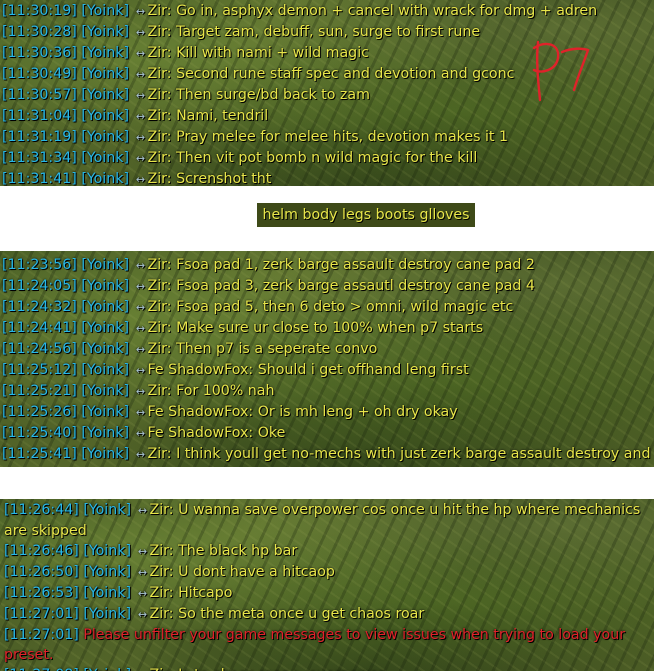 This screenshot has height=671, width=654. Describe the element at coordinates (41, 551) in the screenshot. I see `timestamp: [11:26:46]` at that location.